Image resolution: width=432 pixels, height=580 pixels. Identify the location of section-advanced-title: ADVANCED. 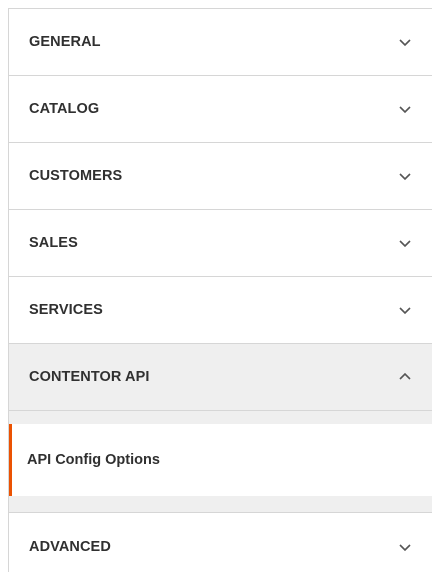
(70, 546).